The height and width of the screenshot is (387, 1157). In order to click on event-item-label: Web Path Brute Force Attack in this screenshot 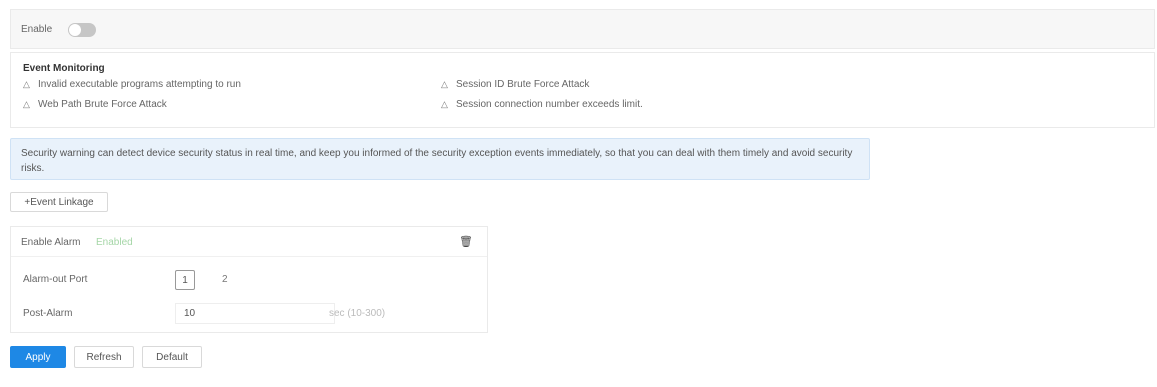, I will do `click(102, 104)`.